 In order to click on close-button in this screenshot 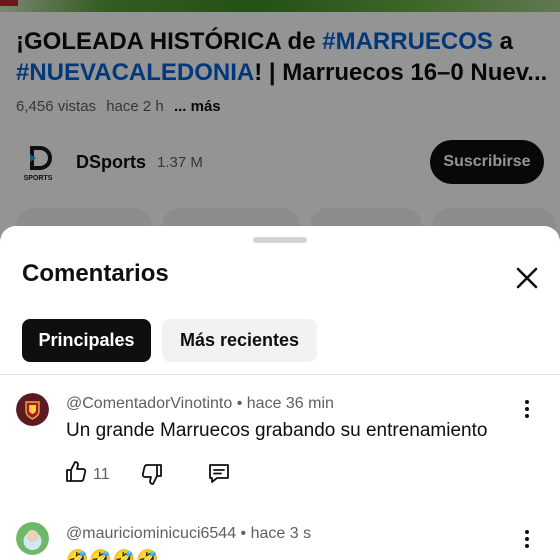, I will do `click(527, 278)`.